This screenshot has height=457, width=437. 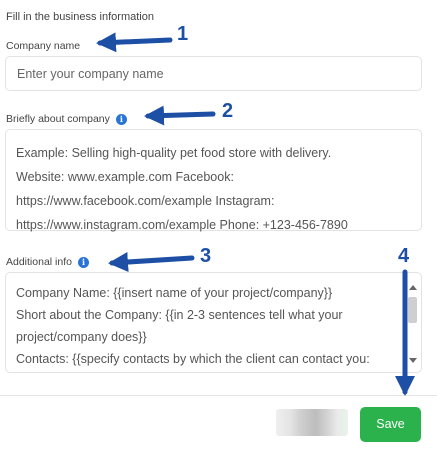 What do you see at coordinates (183, 34) in the screenshot?
I see `annotation-number-1: 1` at bounding box center [183, 34].